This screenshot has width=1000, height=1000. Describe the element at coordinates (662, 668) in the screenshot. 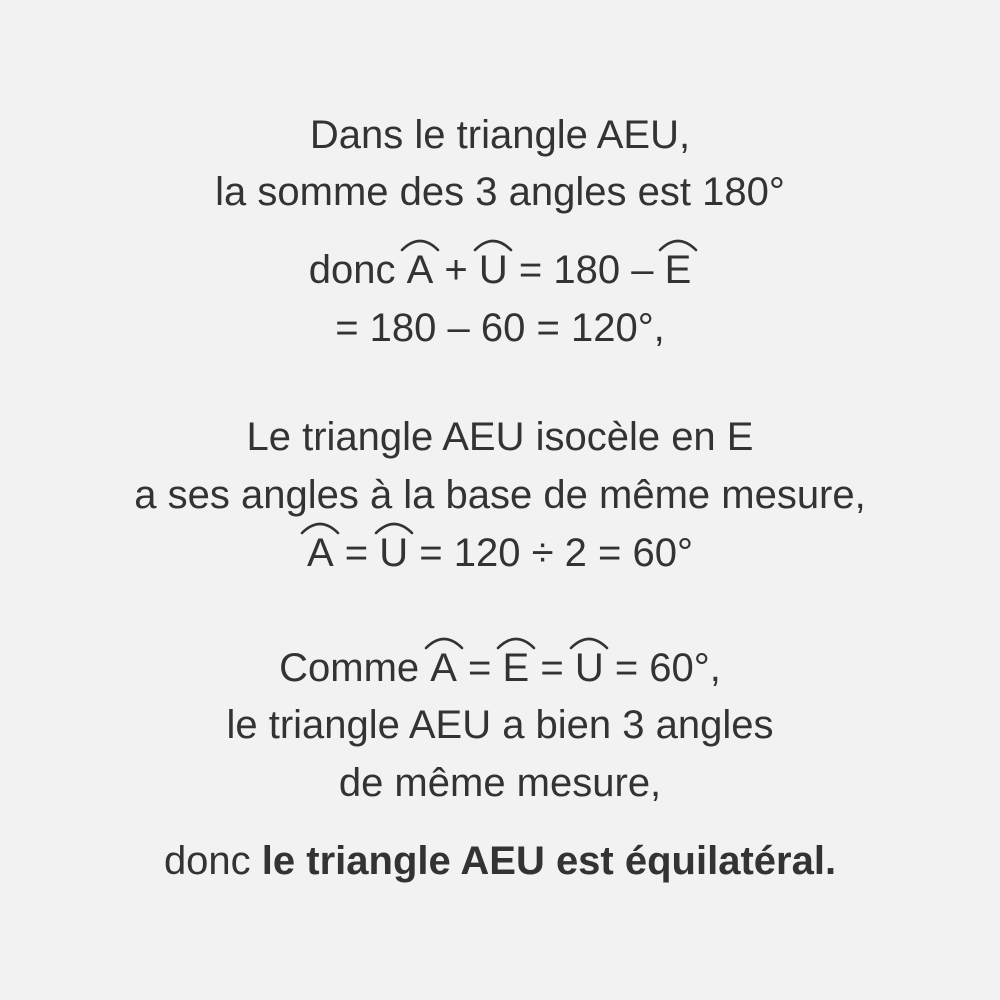

I see `text-fragment: = 60°,` at that location.